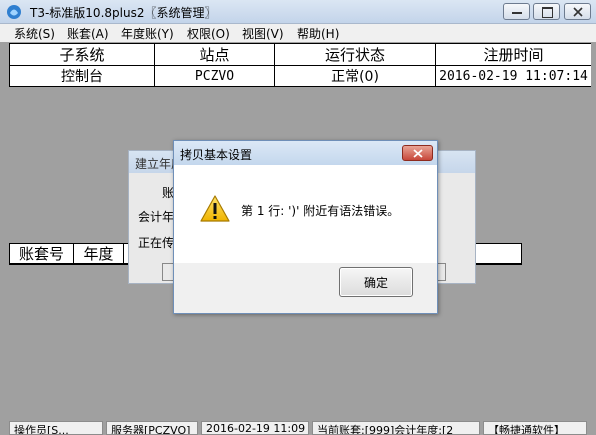 This screenshot has width=596, height=435. Describe the element at coordinates (88, 33) in the screenshot. I see `menu-account: 账套(A)` at that location.